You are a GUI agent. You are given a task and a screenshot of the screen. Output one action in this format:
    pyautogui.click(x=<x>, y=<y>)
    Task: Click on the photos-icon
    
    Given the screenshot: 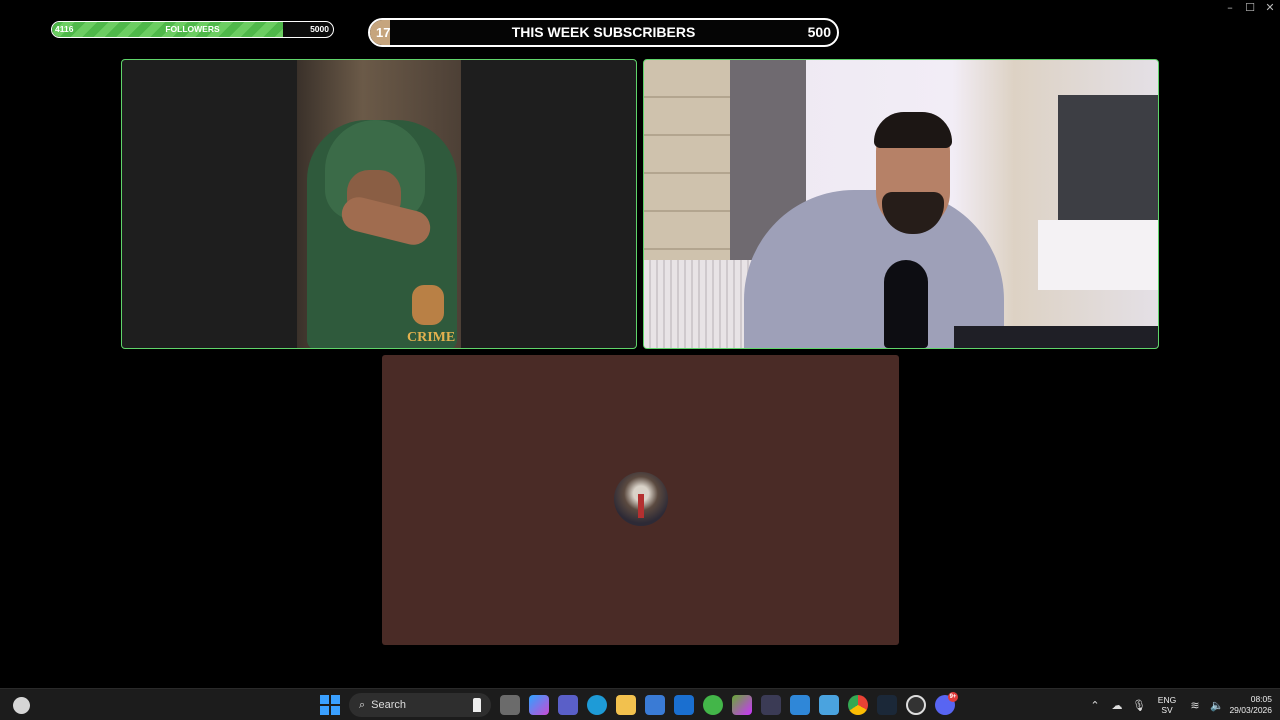 What is the action you would take?
    pyautogui.click(x=800, y=705)
    